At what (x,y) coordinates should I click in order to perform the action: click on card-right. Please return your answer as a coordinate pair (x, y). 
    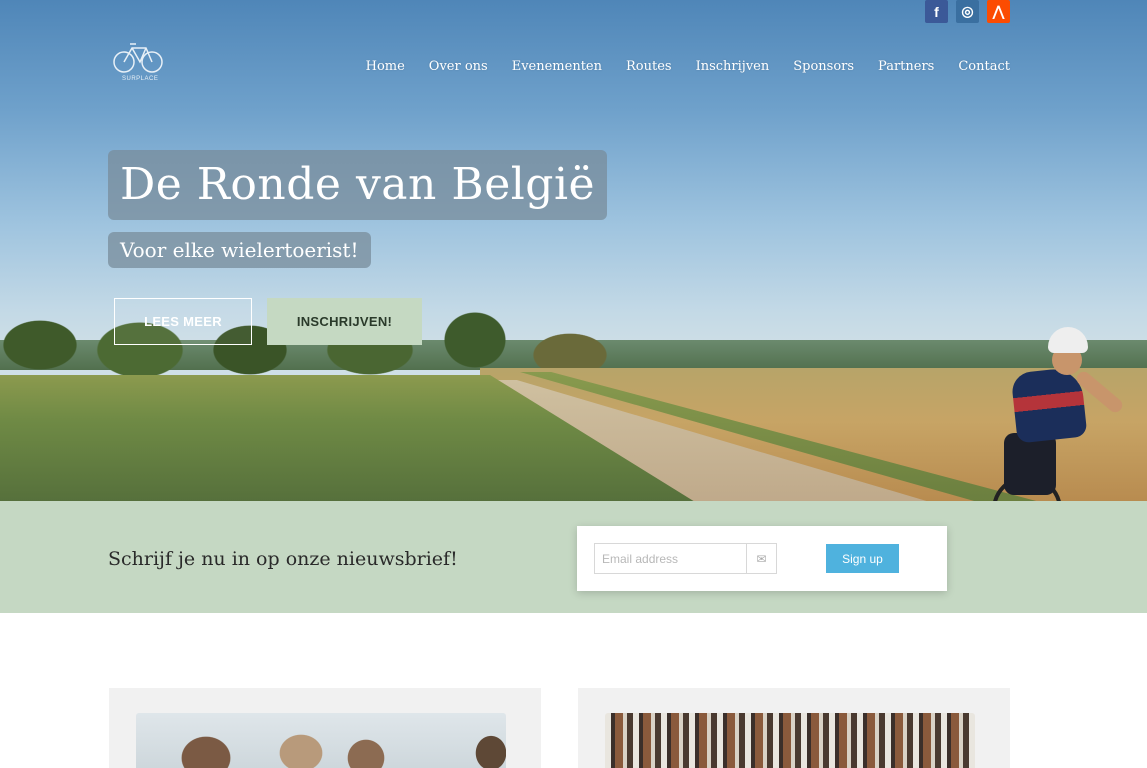
    Looking at the image, I should click on (794, 728).